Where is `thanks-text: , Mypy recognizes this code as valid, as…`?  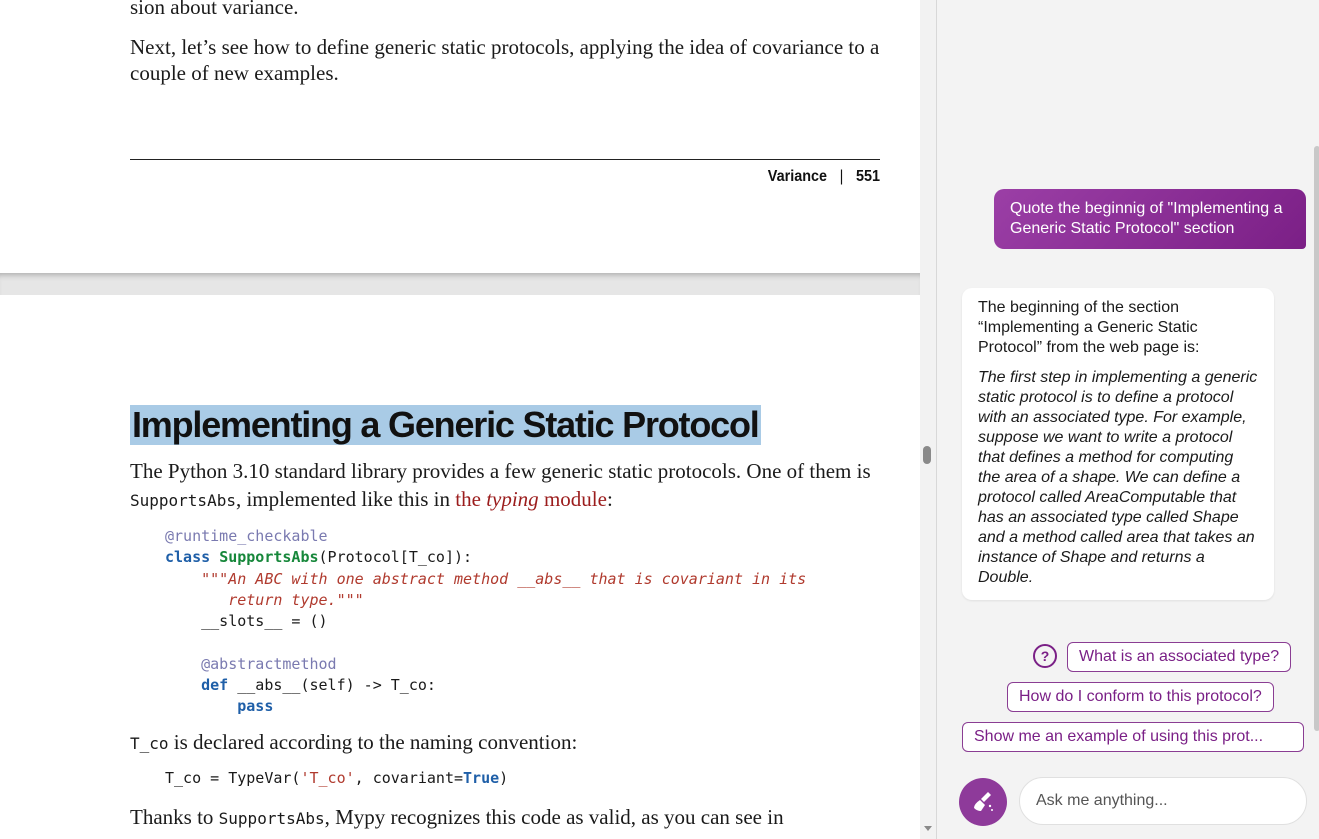
thanks-text: , Mypy recognizes this code as valid, as… is located at coordinates (554, 817).